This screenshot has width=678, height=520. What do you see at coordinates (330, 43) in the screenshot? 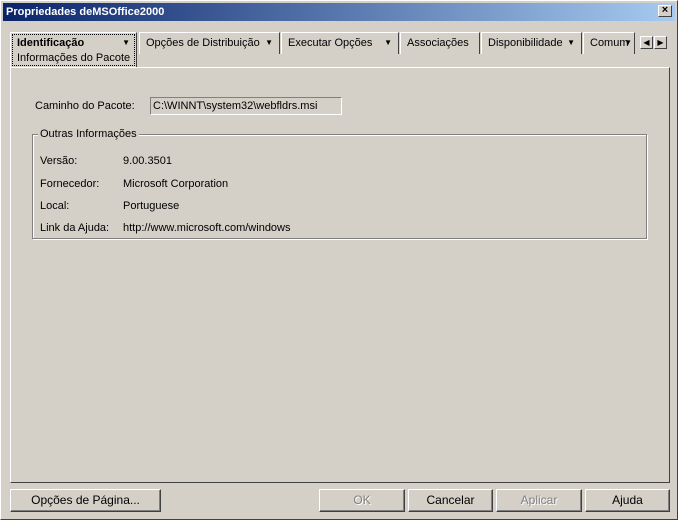
I see `tab-label: Executar Opções` at bounding box center [330, 43].